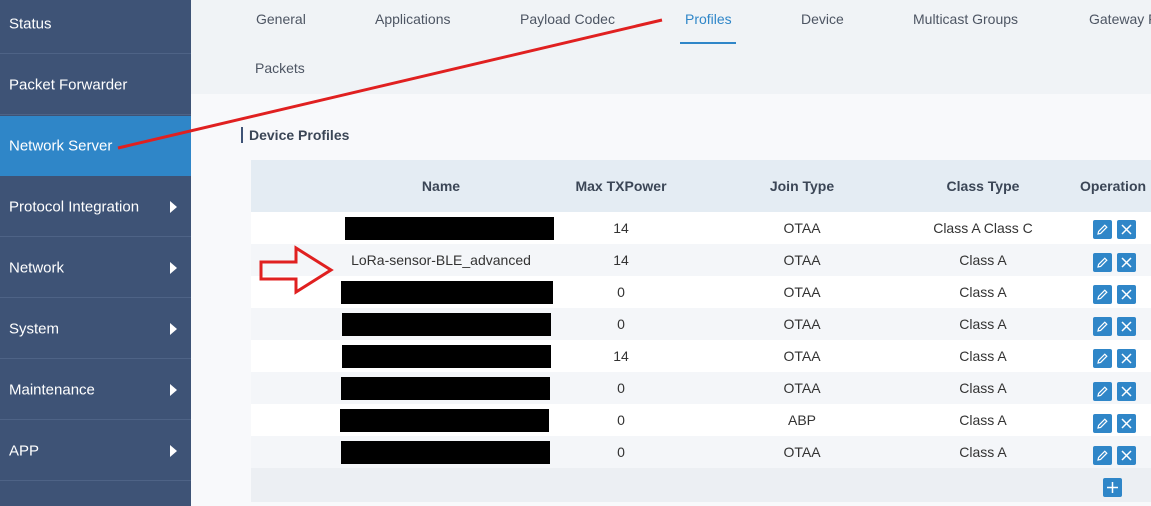 Image resolution: width=1151 pixels, height=506 pixels. What do you see at coordinates (567, 19) in the screenshot?
I see `tab-payload-codec: Payload Codec` at bounding box center [567, 19].